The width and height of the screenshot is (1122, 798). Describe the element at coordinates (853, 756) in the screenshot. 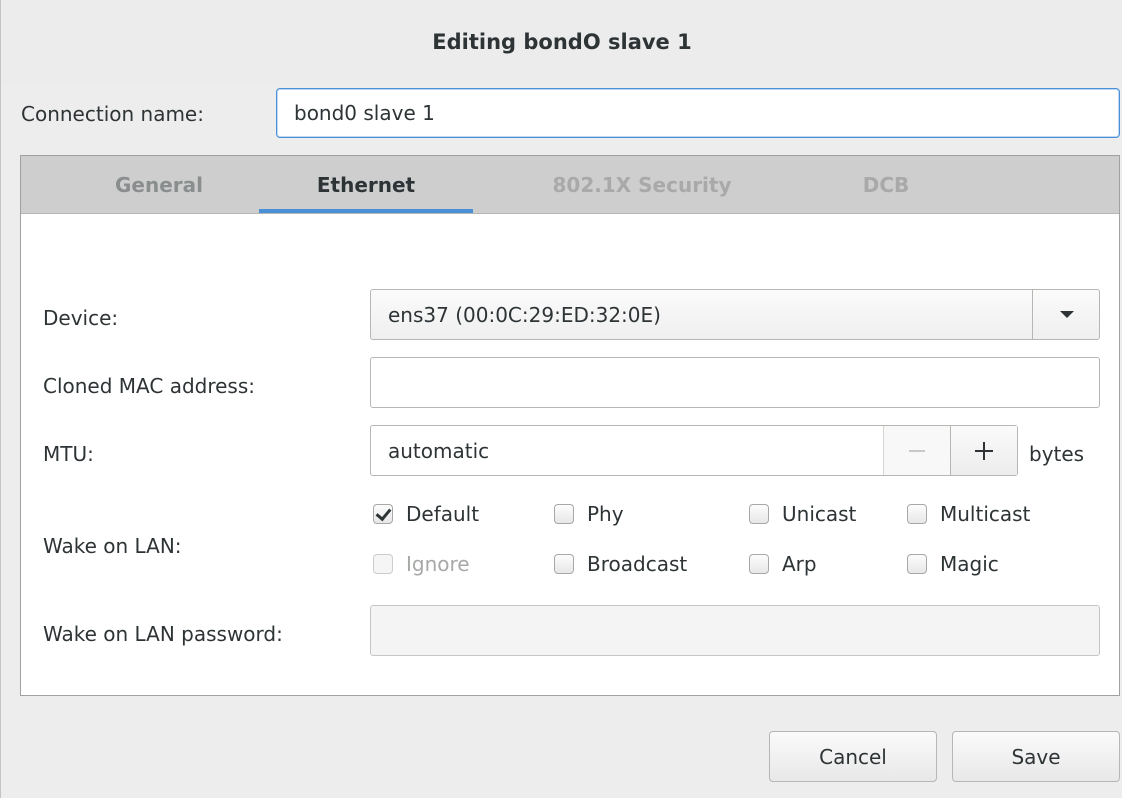

I see `cancel-button: Cancel` at that location.